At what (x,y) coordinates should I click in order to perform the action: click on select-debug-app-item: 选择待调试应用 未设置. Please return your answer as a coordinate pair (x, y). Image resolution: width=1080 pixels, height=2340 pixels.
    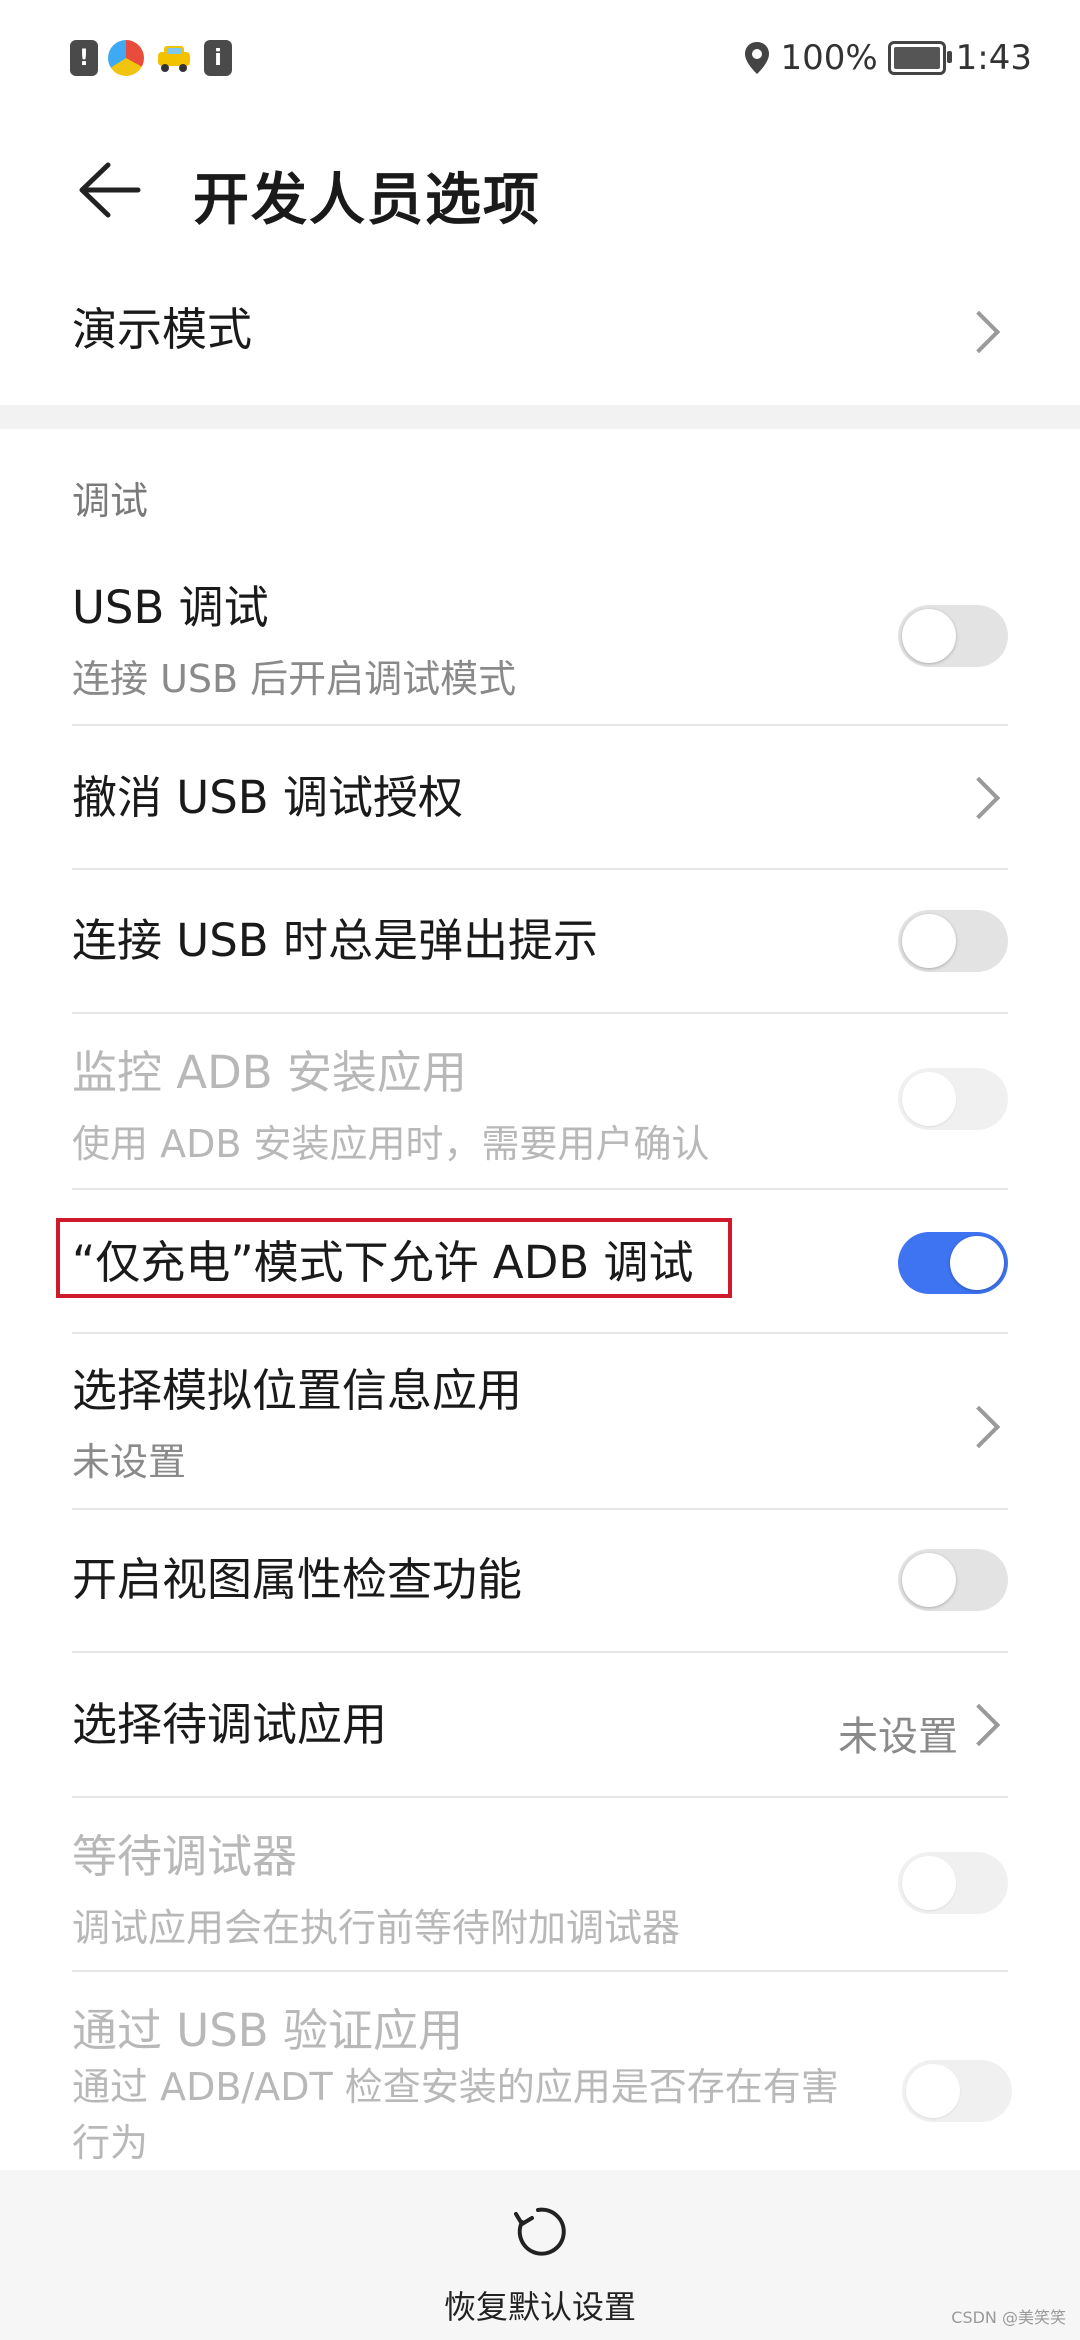
    Looking at the image, I should click on (540, 1731).